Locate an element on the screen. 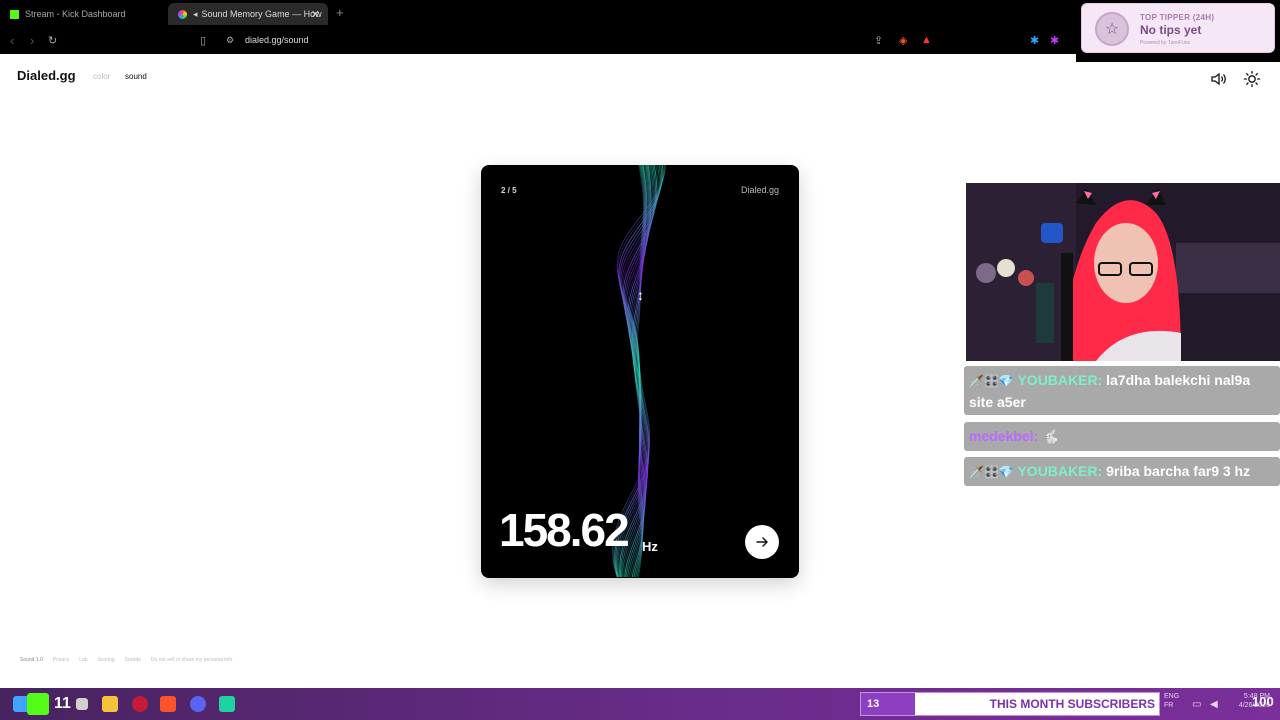 The width and height of the screenshot is (1280, 720). site-logo: Dialed.gg is located at coordinates (46, 75).